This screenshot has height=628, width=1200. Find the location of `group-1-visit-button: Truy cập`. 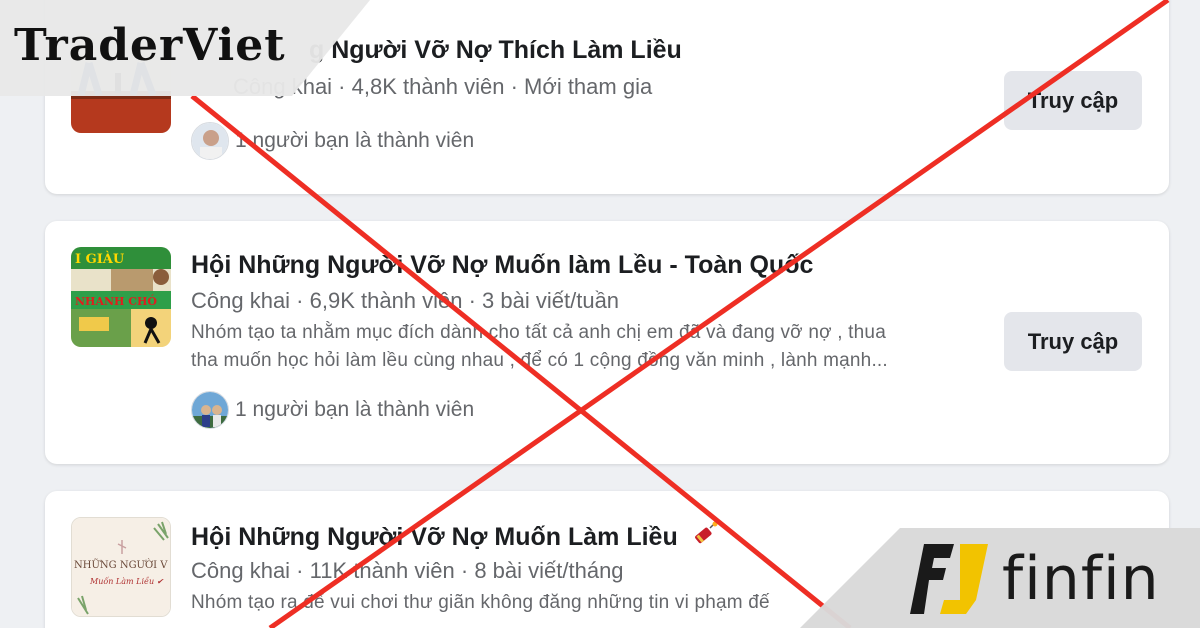

group-1-visit-button: Truy cập is located at coordinates (1073, 100).